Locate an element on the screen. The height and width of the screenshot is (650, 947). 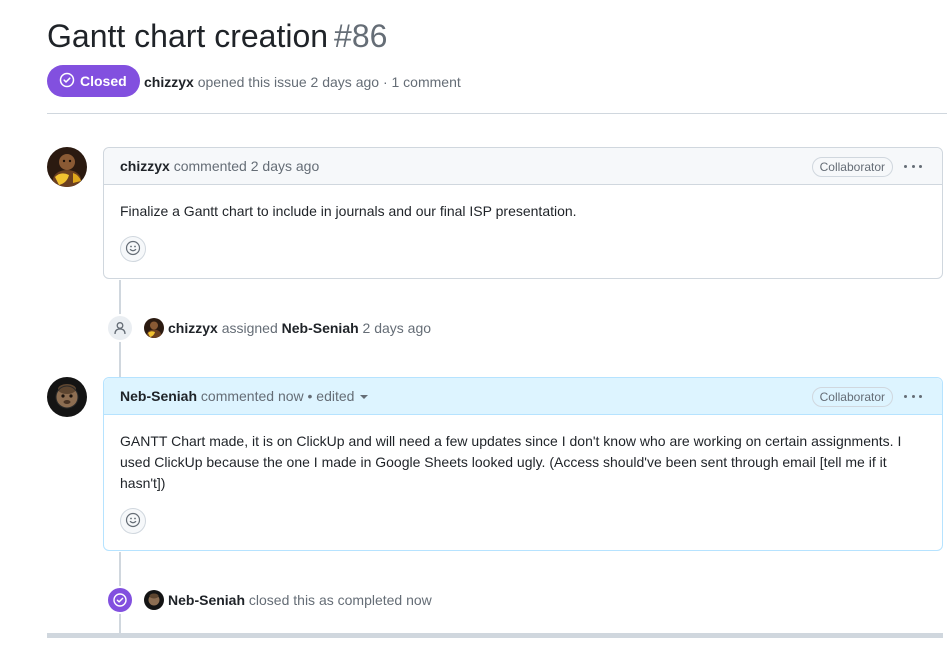
issue-title: Gantt chart creation #86 is located at coordinates (217, 36).